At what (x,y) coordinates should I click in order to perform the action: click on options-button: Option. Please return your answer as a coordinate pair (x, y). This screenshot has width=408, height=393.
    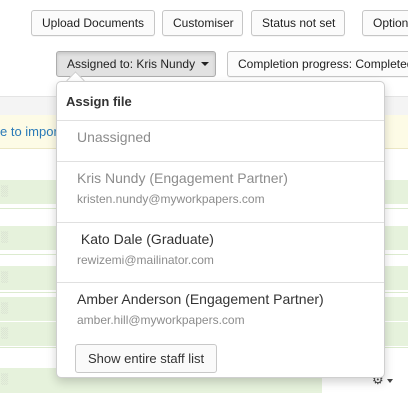
    Looking at the image, I should click on (385, 23).